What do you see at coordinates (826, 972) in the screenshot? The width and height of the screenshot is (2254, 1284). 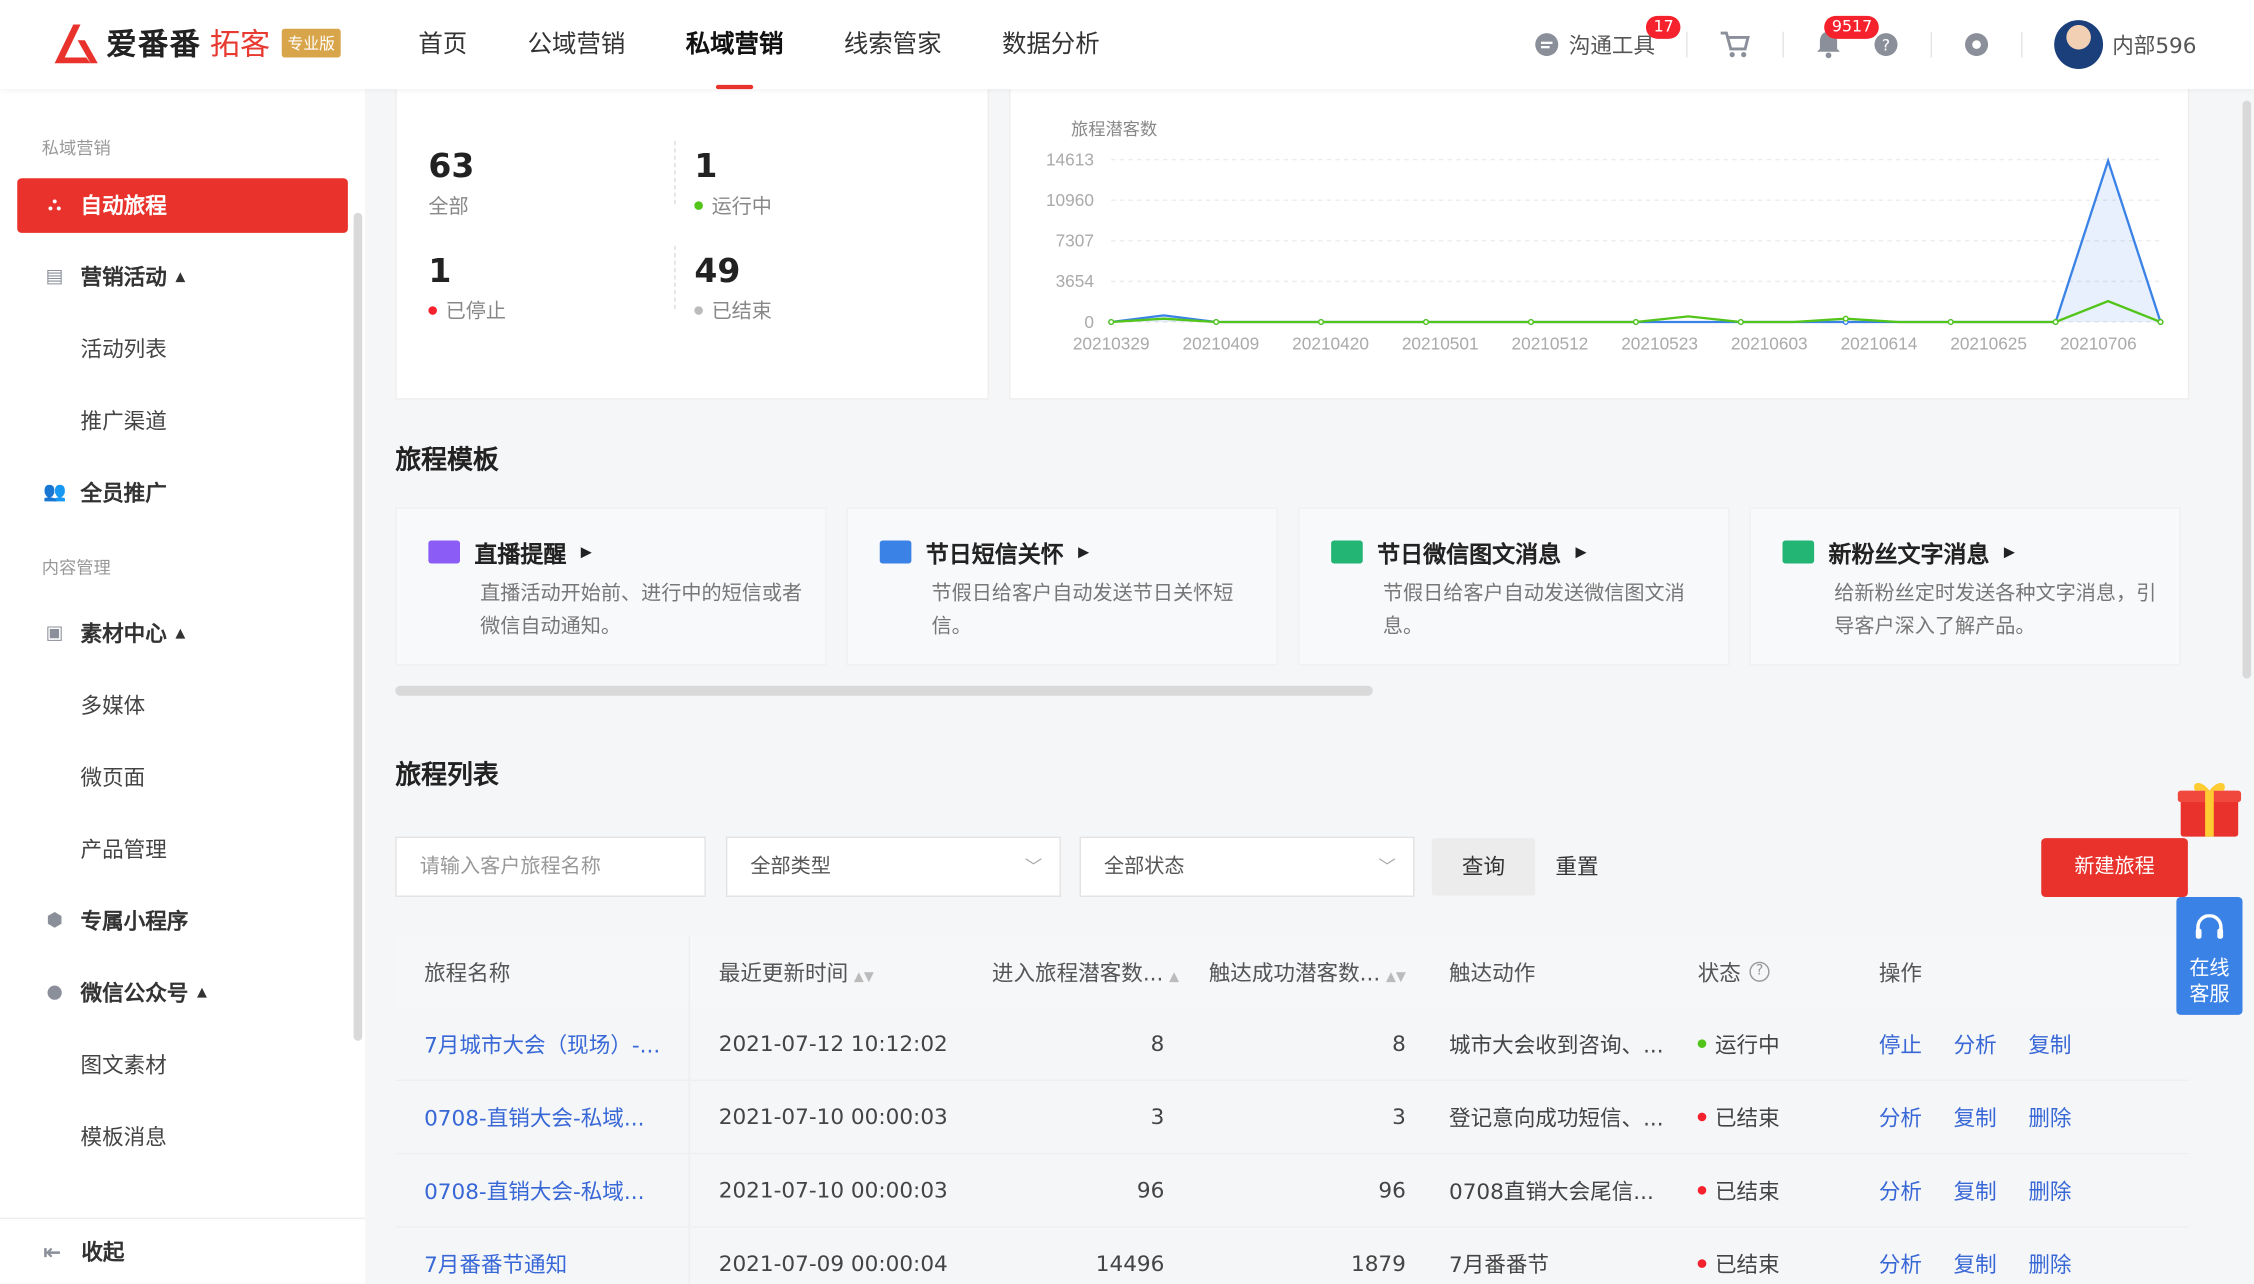 I see `col-time: 最近更新时间 ▲▼` at bounding box center [826, 972].